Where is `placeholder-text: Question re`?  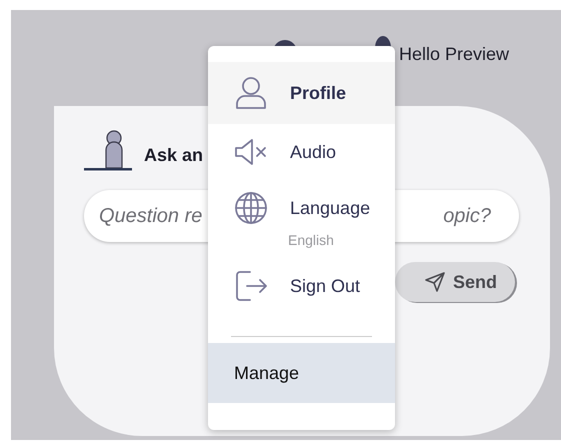
placeholder-text: Question re is located at coordinates (150, 216).